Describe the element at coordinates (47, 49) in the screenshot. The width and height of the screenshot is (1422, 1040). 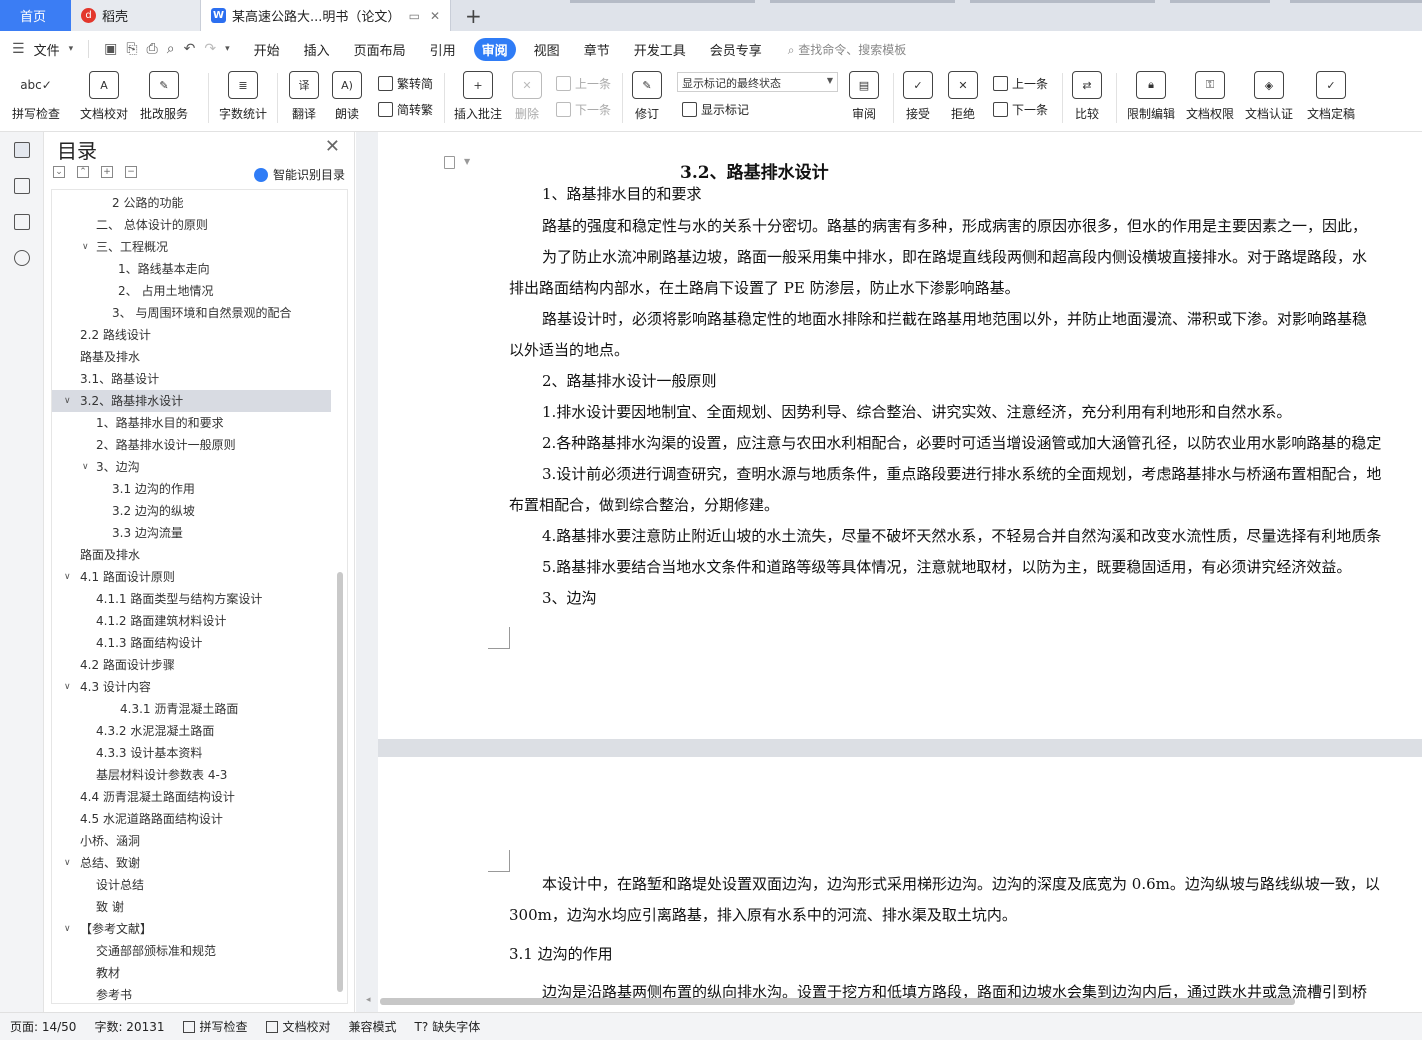
I see `file-menu: 文件` at that location.